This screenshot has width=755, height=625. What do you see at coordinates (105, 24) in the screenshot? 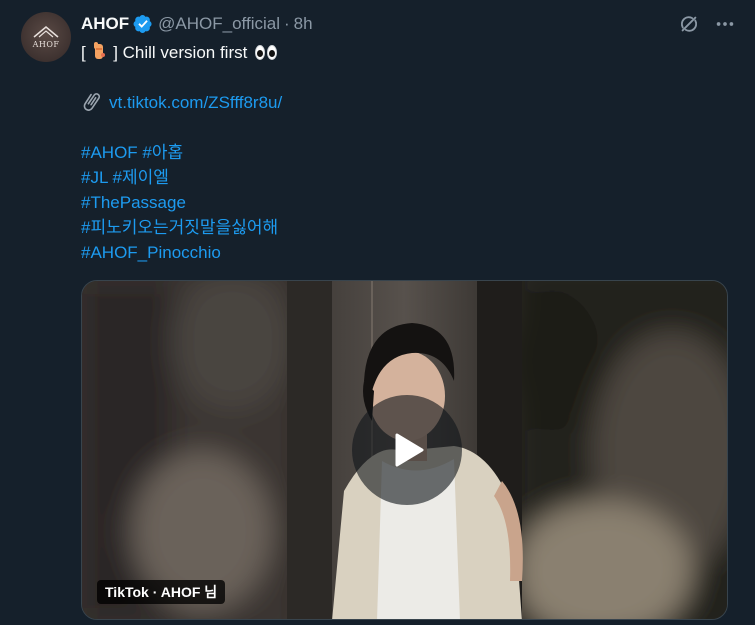
I see `display-name: AHOF` at bounding box center [105, 24].